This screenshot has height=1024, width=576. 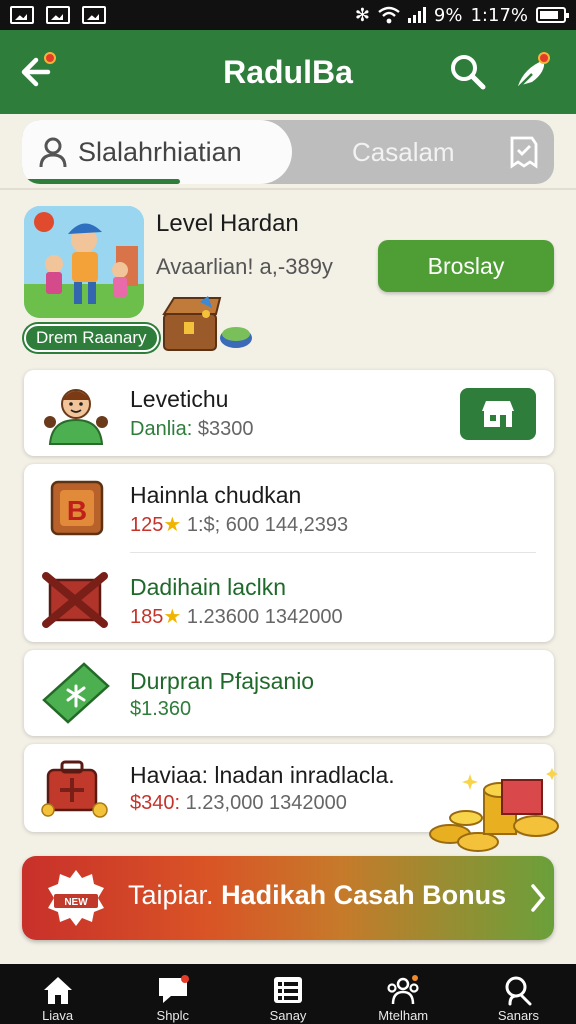 I want to click on image-icon, so click(x=94, y=15).